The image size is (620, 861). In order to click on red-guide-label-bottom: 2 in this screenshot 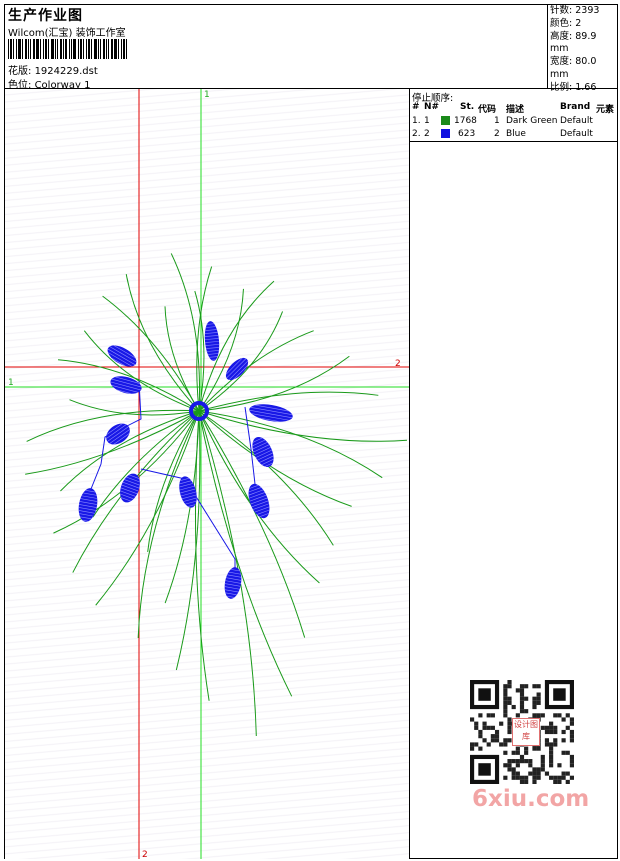, I will do `click(145, 854)`.